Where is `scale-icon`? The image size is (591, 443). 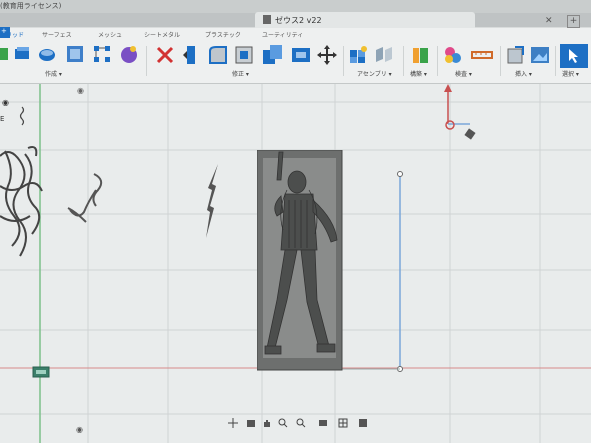
scale-icon is located at coordinates (301, 55).